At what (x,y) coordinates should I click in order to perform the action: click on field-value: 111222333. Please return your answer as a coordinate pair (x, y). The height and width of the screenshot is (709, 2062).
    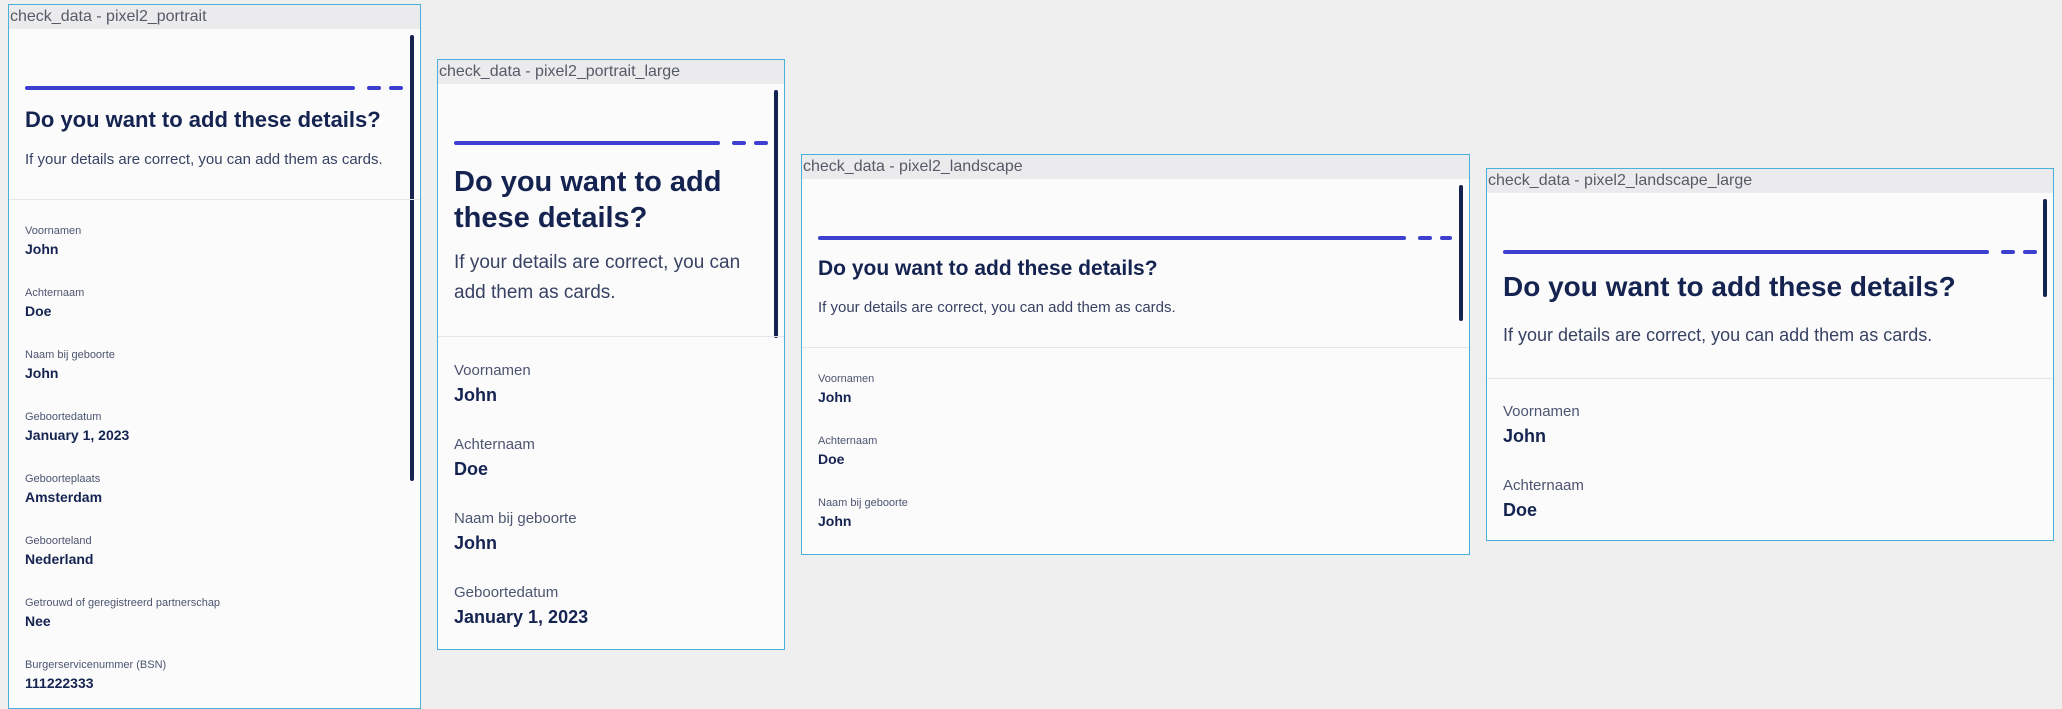
    Looking at the image, I should click on (59, 683).